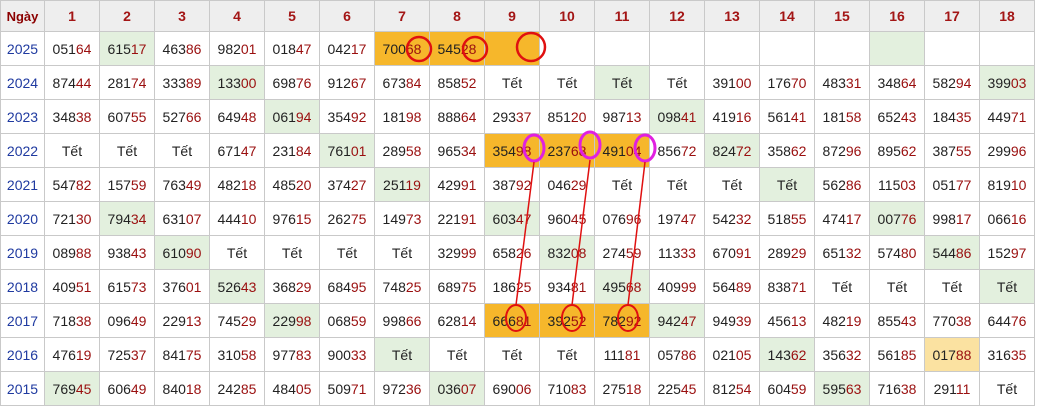 This screenshot has width=1048, height=410. What do you see at coordinates (237, 388) in the screenshot?
I see `result-cell: 24285` at bounding box center [237, 388].